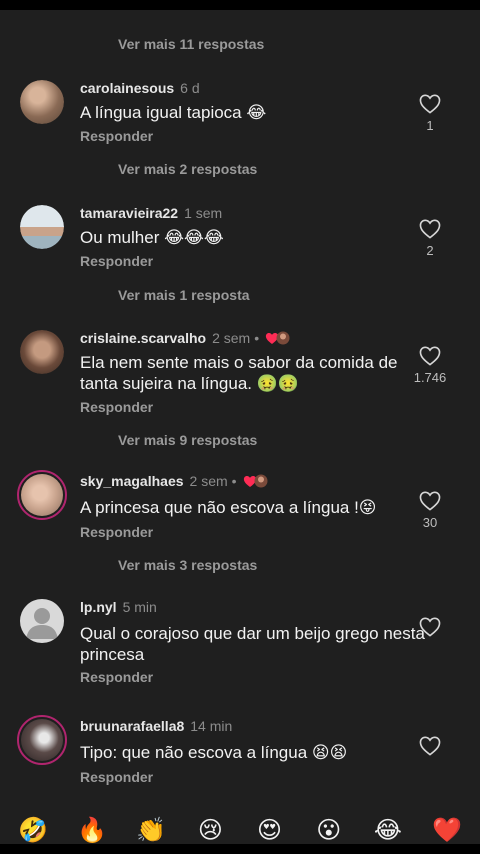 The image size is (480, 854). What do you see at coordinates (129, 213) in the screenshot?
I see `comment-username: tamaravieira22` at bounding box center [129, 213].